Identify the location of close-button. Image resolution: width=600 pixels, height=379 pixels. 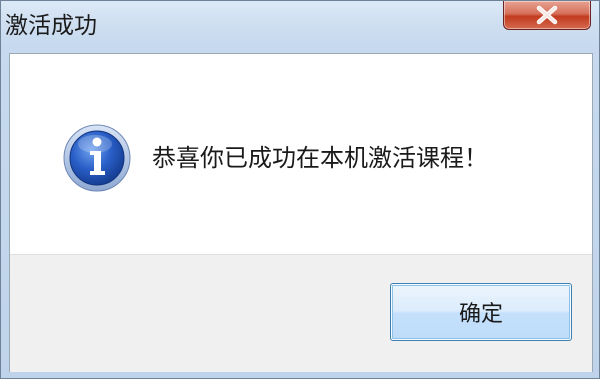
(547, 15).